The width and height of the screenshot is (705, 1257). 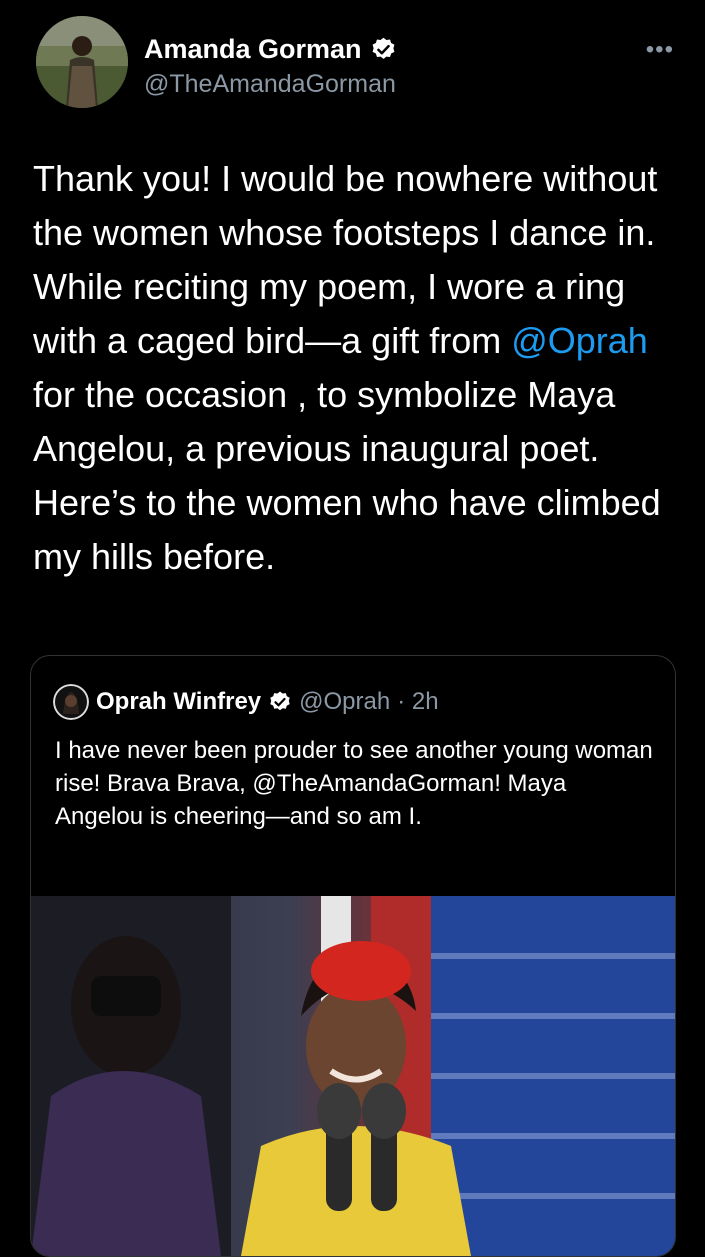 I want to click on tweet-header: Amanda Gorman @TheAmandaGorman •••, so click(x=356, y=63).